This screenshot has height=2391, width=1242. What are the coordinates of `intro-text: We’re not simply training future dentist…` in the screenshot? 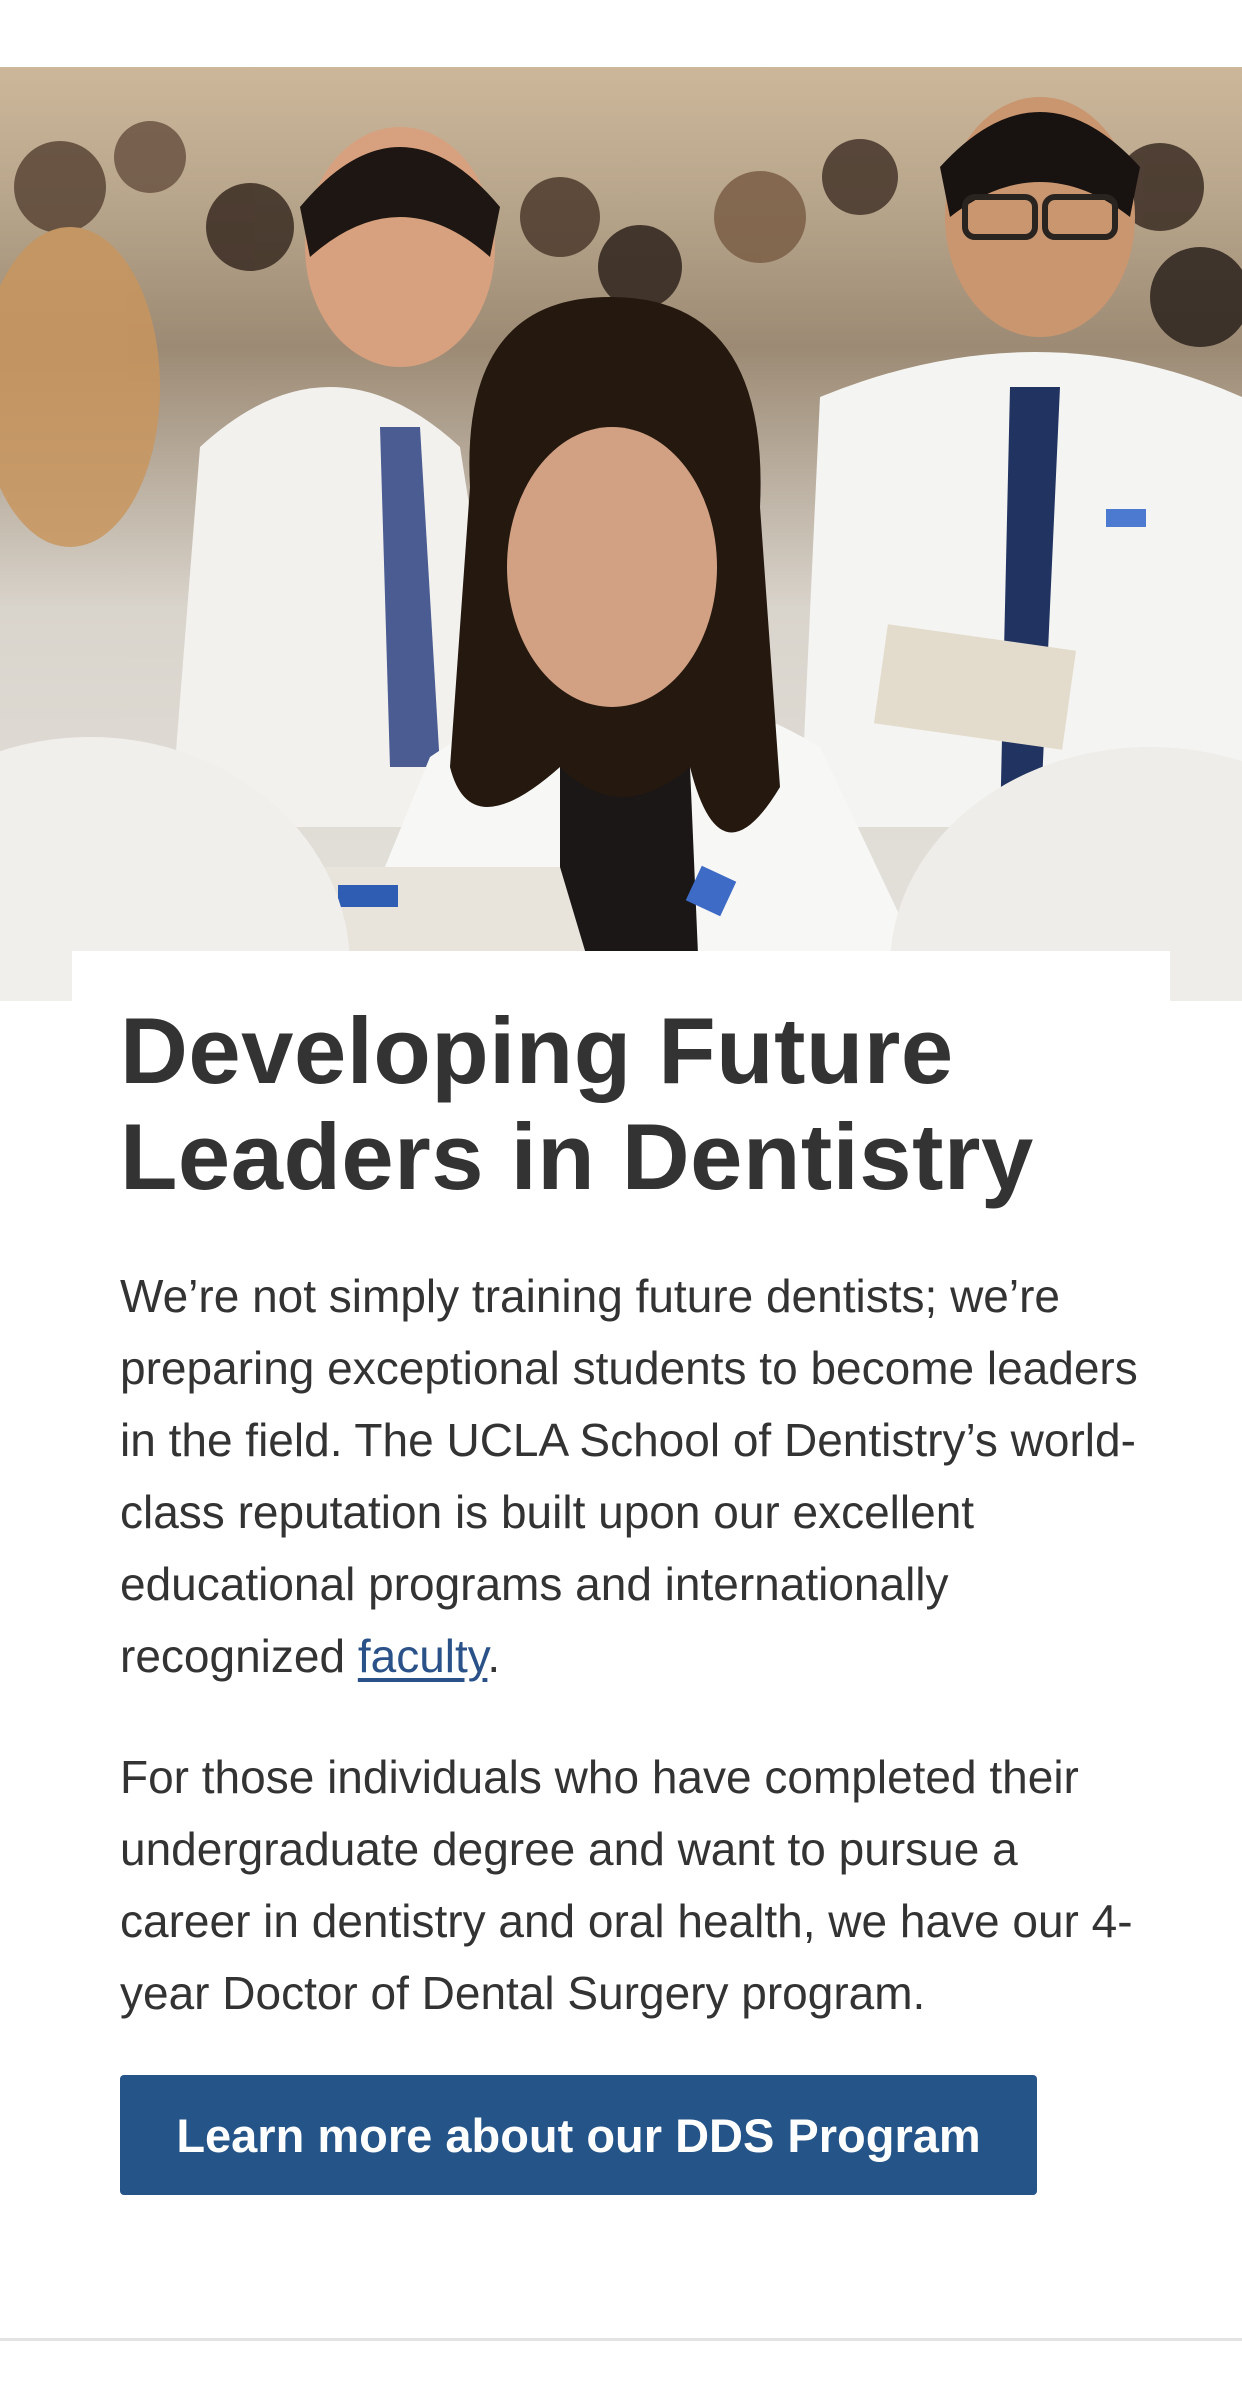 It's located at (629, 1476).